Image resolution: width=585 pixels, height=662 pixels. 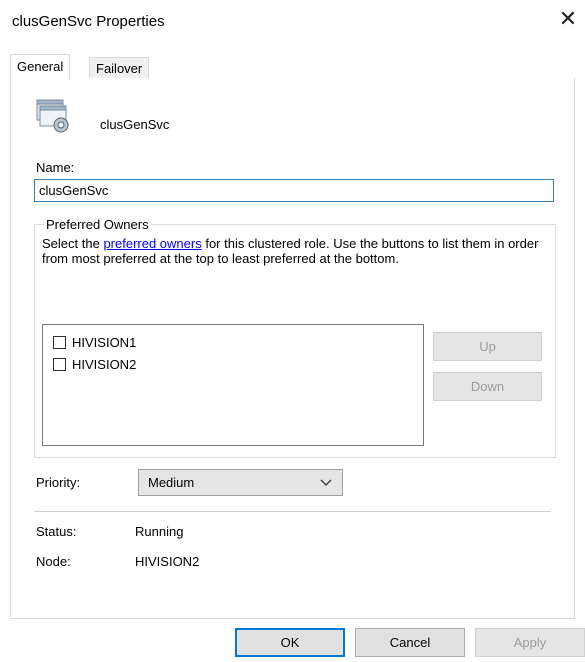 What do you see at coordinates (104, 364) in the screenshot?
I see `owner-label: HIVISION2` at bounding box center [104, 364].